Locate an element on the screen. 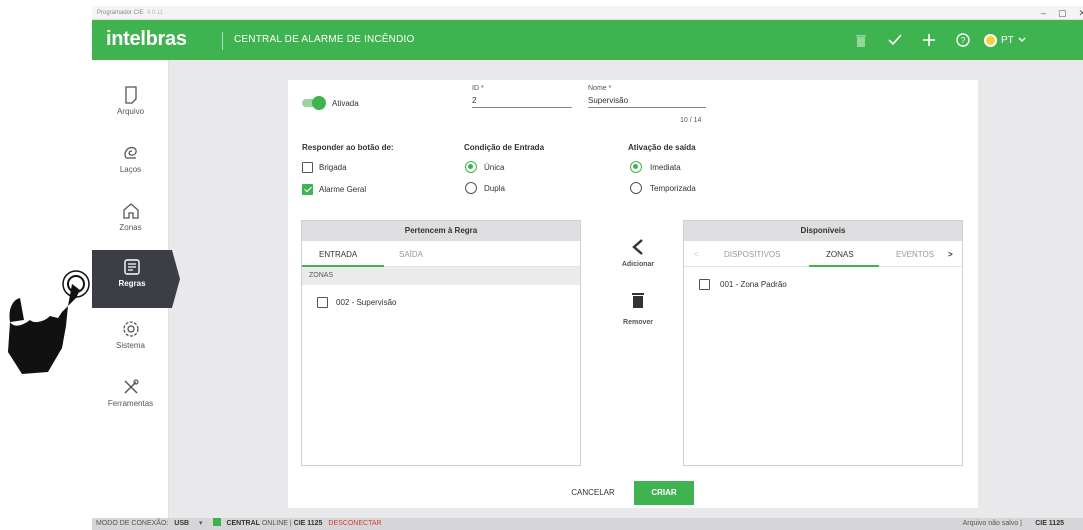 The width and height of the screenshot is (1083, 530). header-divider is located at coordinates (222, 41).